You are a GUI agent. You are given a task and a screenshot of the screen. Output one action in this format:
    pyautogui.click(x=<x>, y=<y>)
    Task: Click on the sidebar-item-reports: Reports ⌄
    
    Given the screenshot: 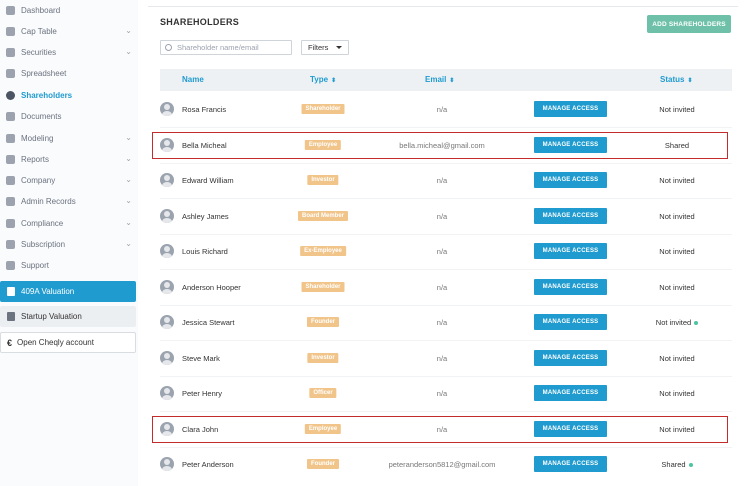 What is the action you would take?
    pyautogui.click(x=69, y=159)
    